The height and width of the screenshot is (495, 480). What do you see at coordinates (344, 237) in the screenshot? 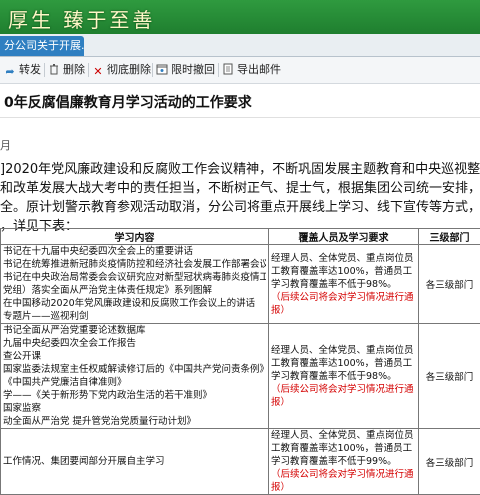
I see `column-header-requirement: 覆盖人员及学习要求` at bounding box center [344, 237].